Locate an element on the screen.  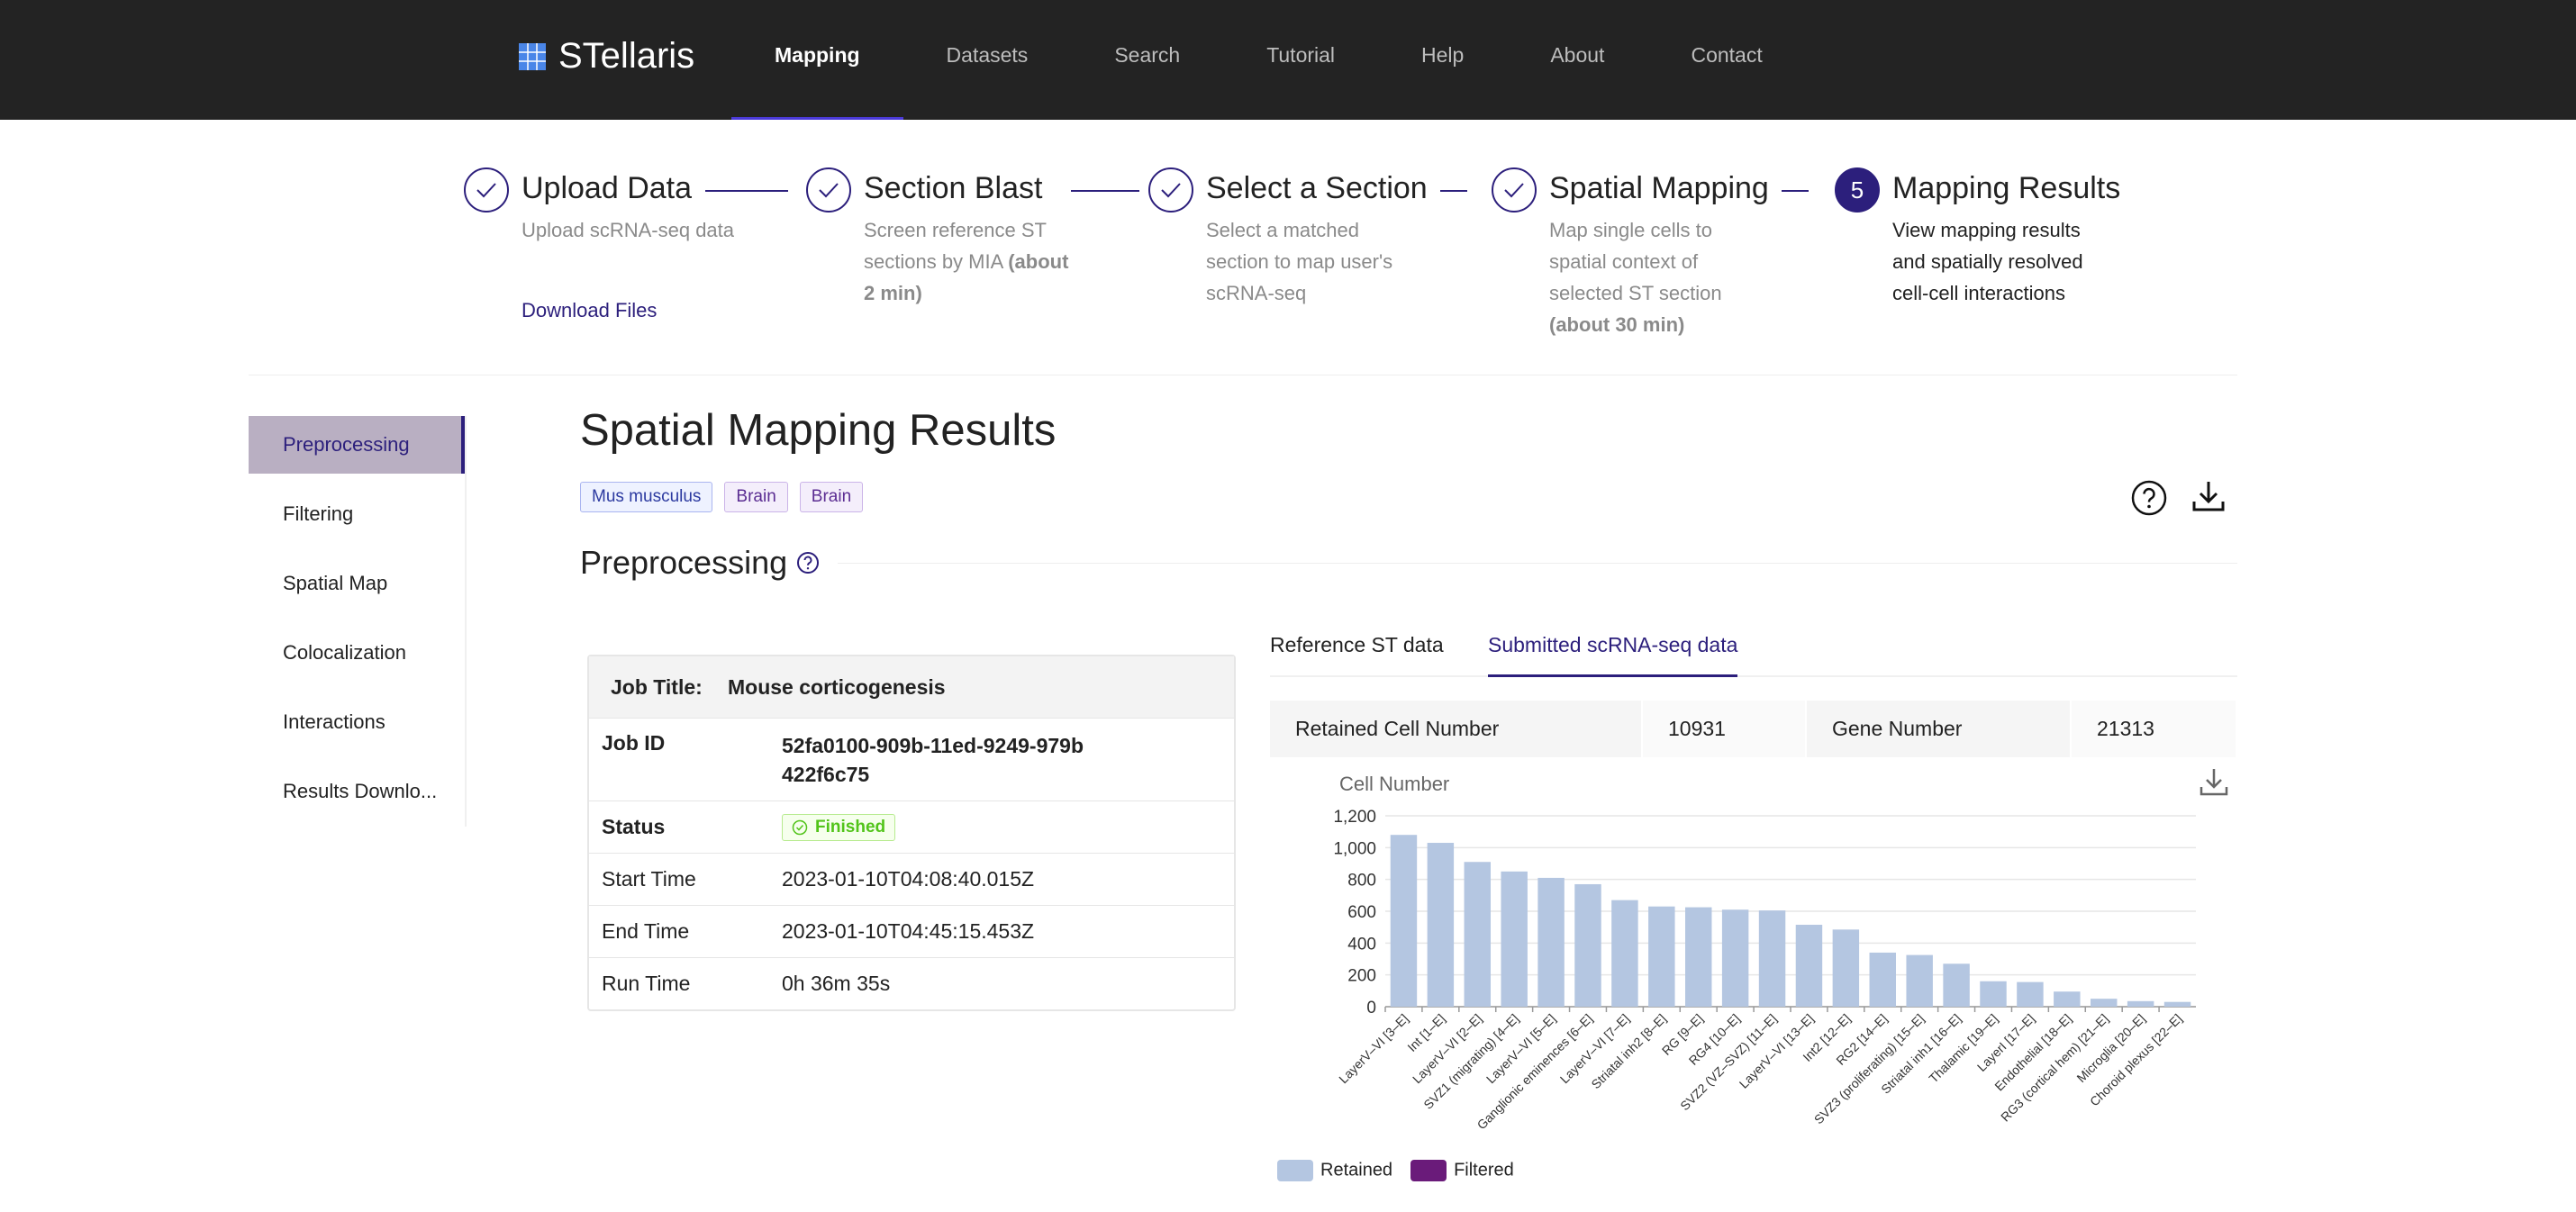
section-title: Preprocessing is located at coordinates (700, 563).